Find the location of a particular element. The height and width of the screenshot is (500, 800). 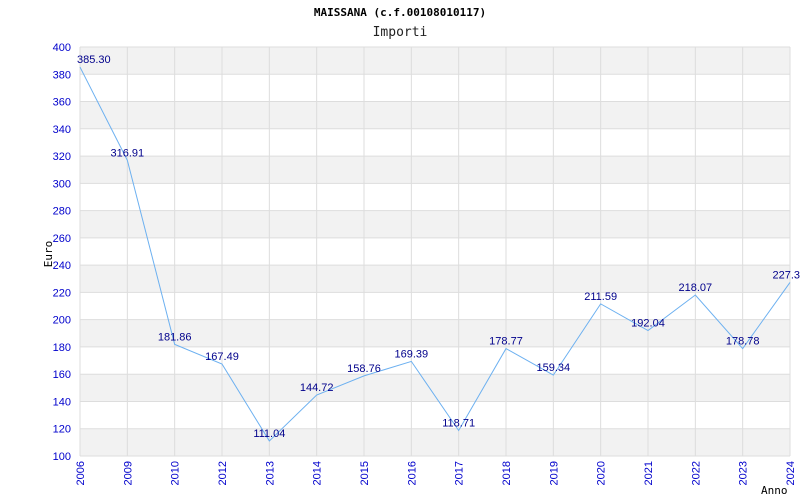

y-tick-label: 200 is located at coordinates (62, 321).